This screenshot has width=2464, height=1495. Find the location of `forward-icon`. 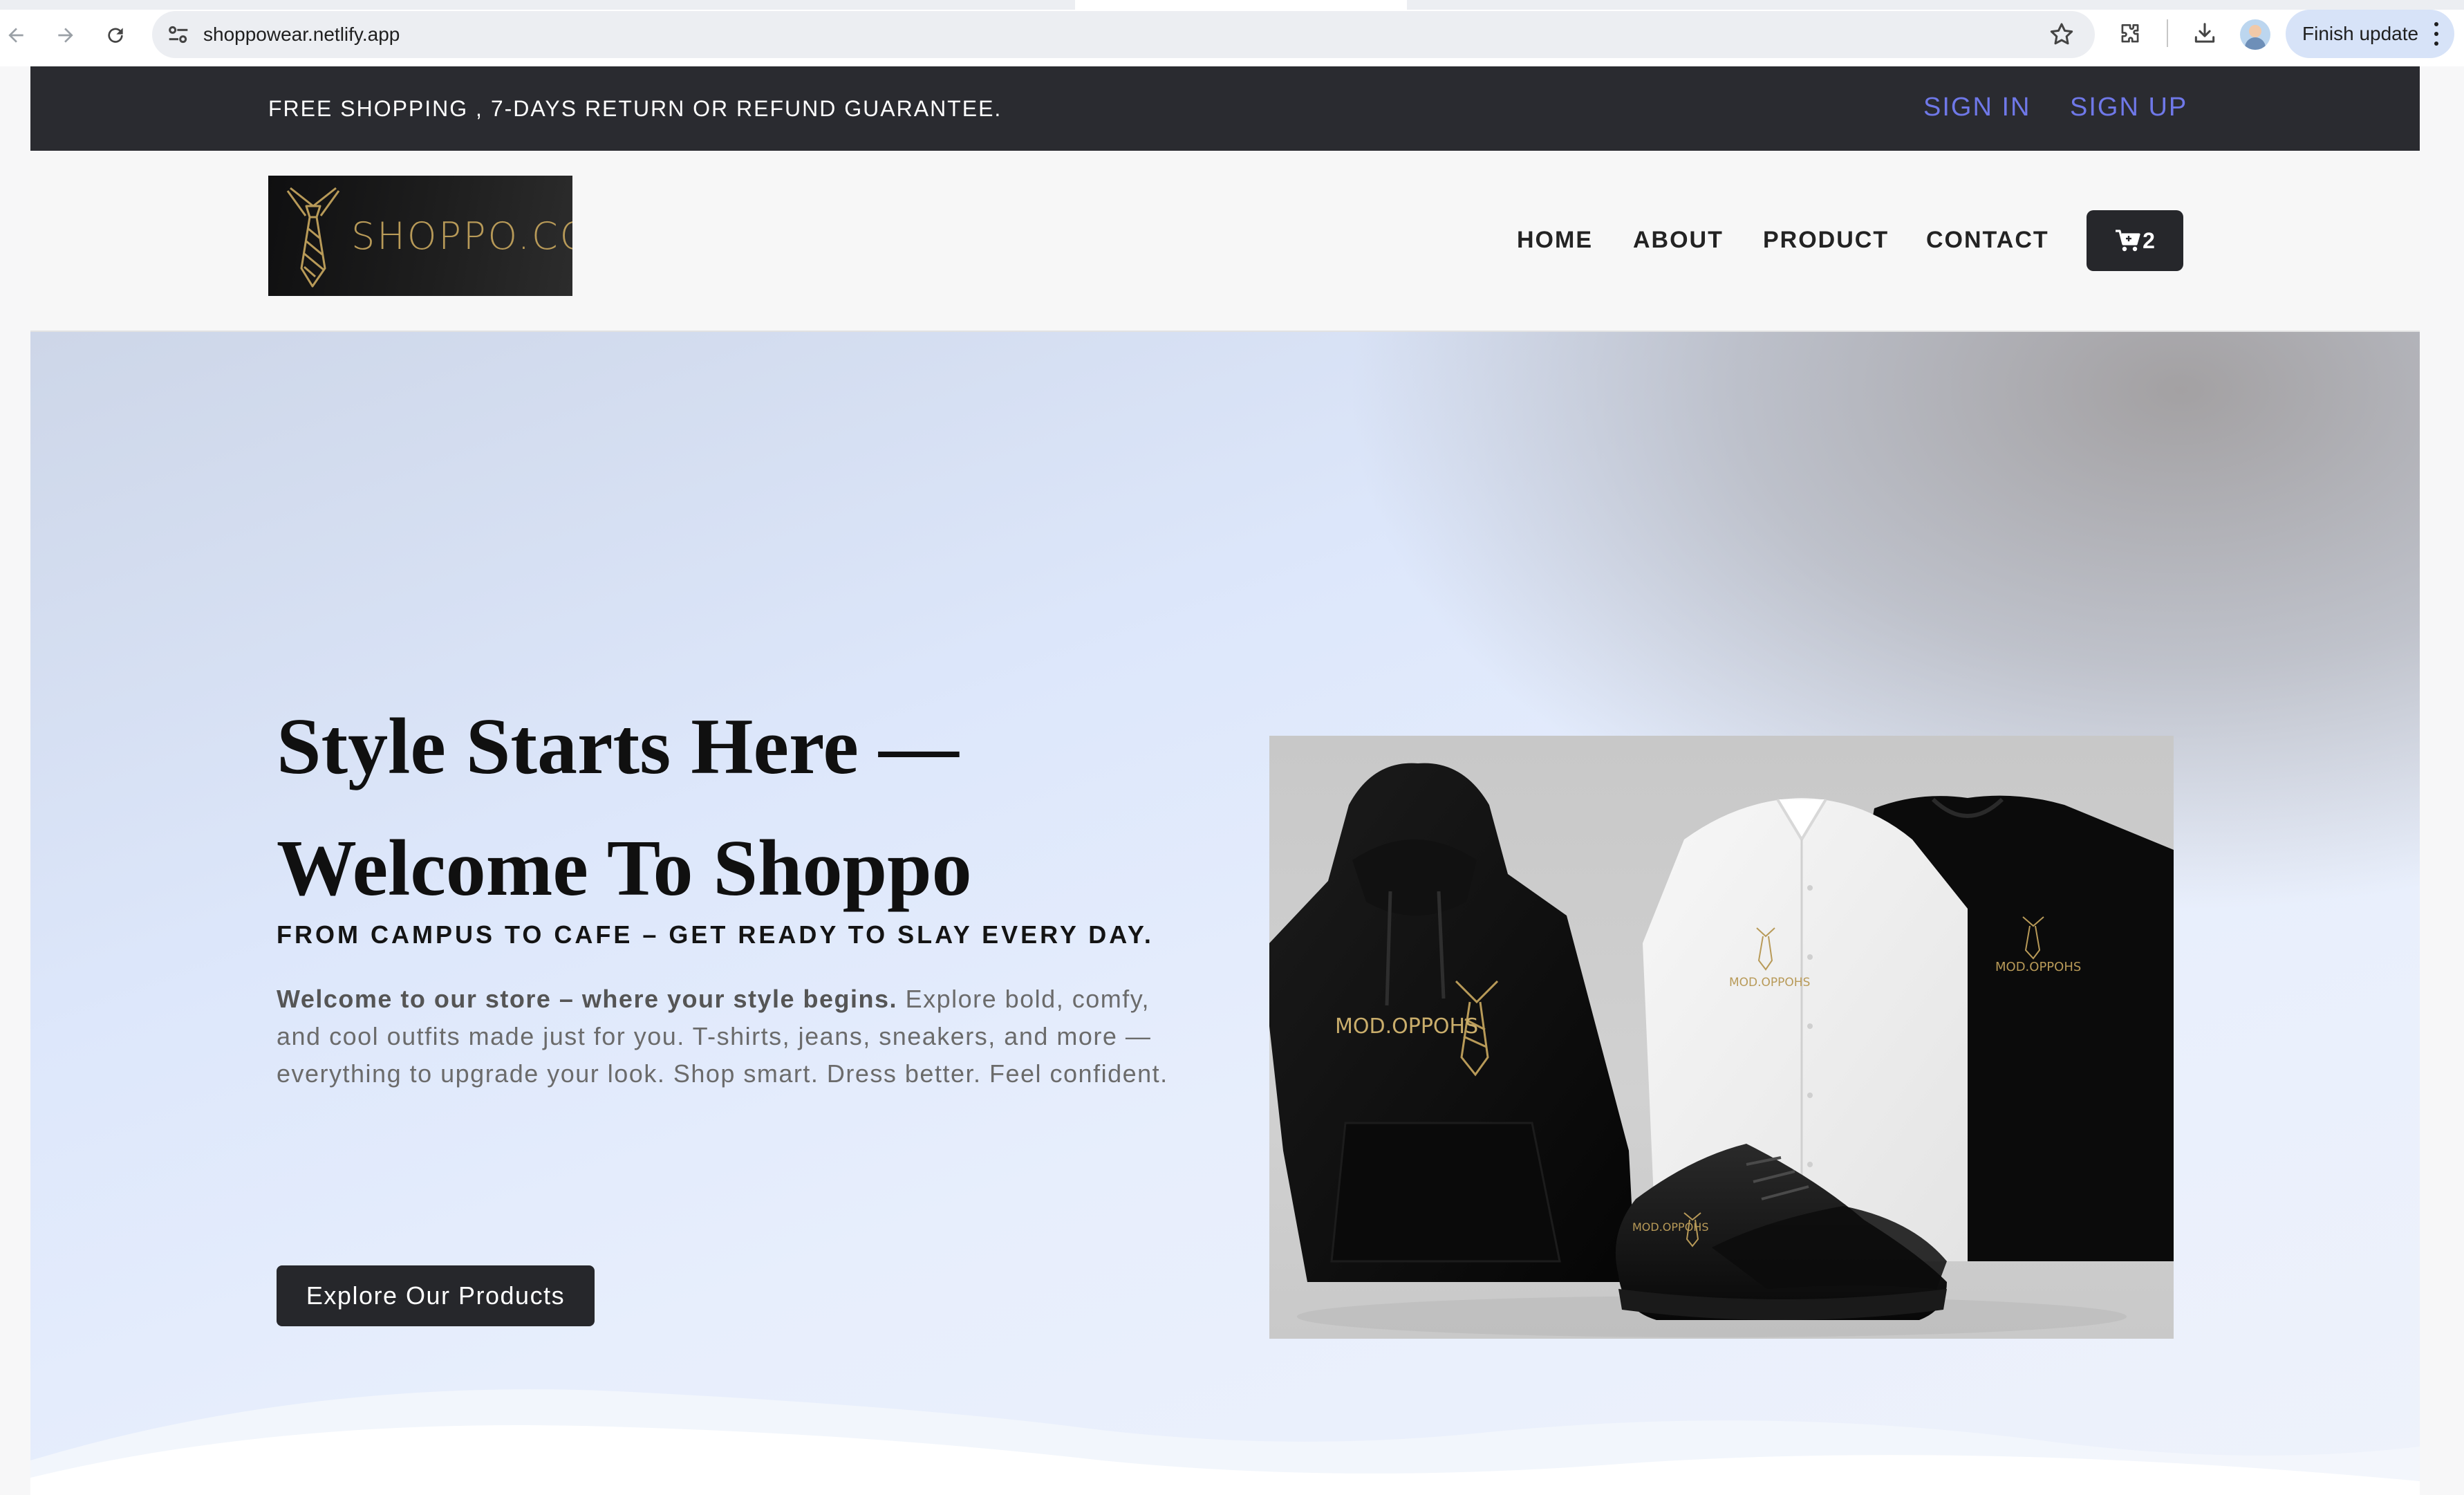

forward-icon is located at coordinates (65, 35).